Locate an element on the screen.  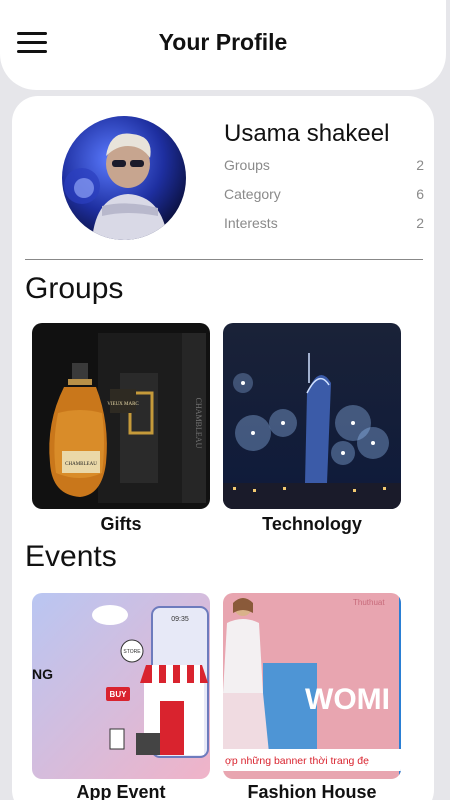
event-label-app-event: App Event is located at coordinates (121, 791).